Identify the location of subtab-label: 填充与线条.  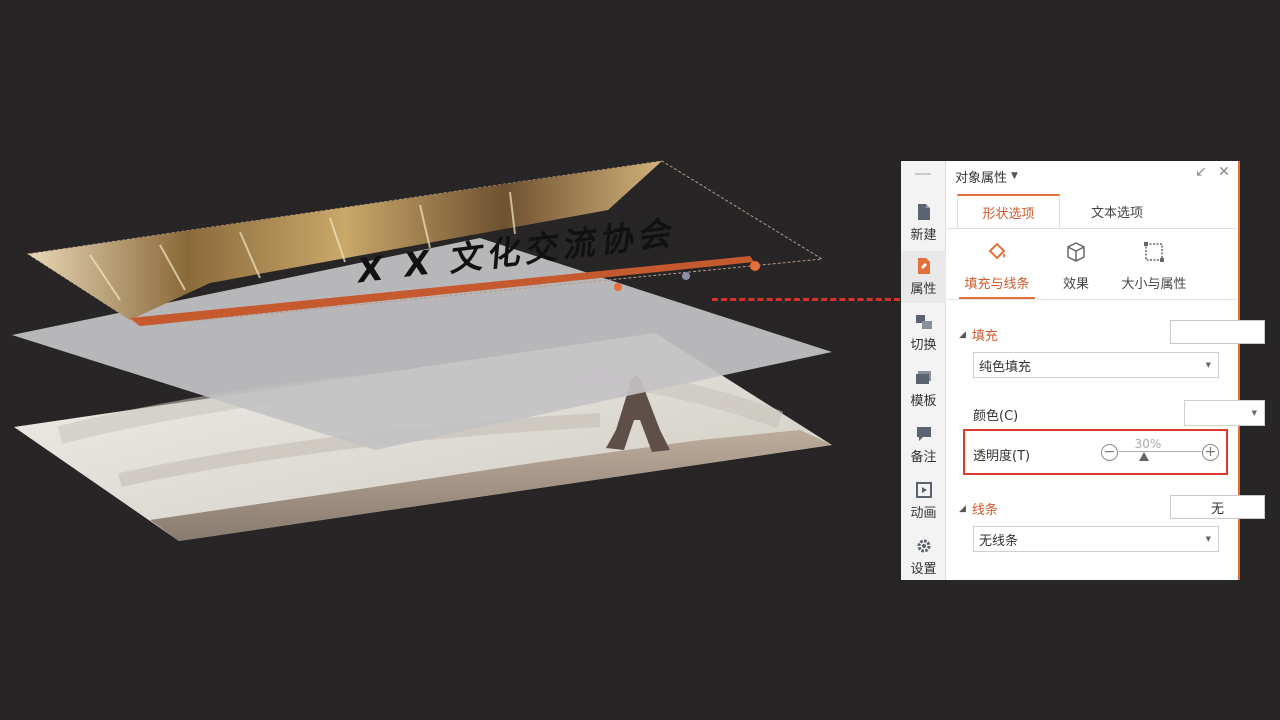
(997, 284).